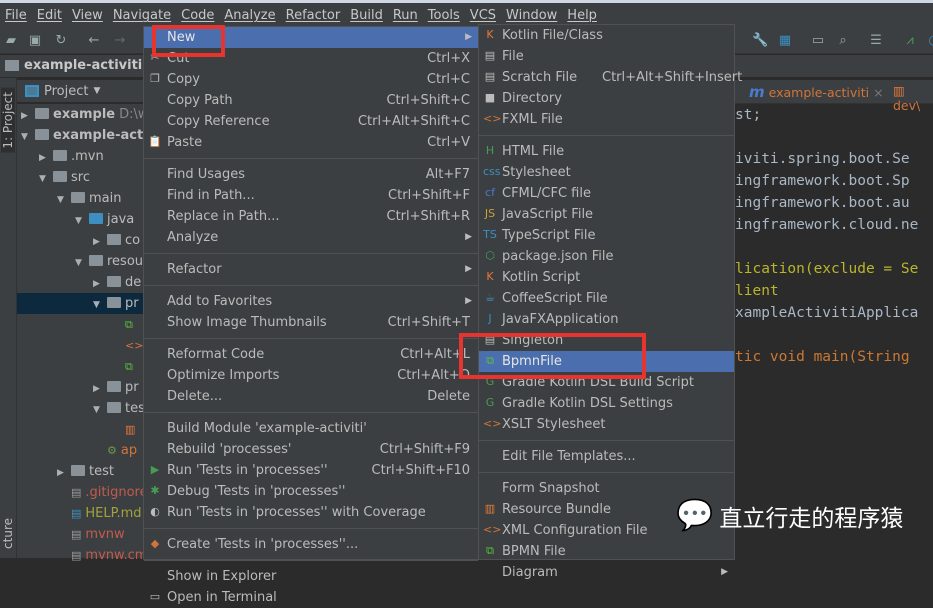 The image size is (933, 608). Describe the element at coordinates (606, 151) in the screenshot. I see `menu-item-html-file: H HTML File` at that location.